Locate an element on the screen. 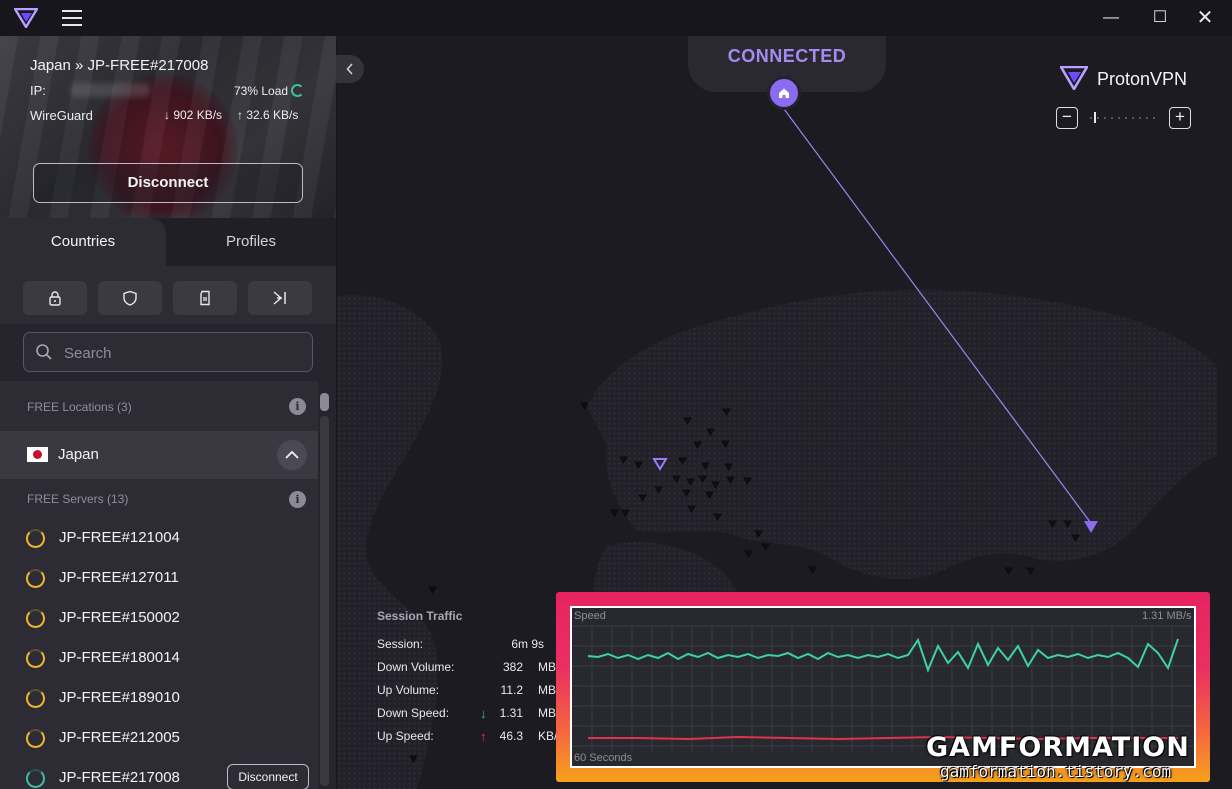  zoom-slider is located at coordinates (1125, 118).